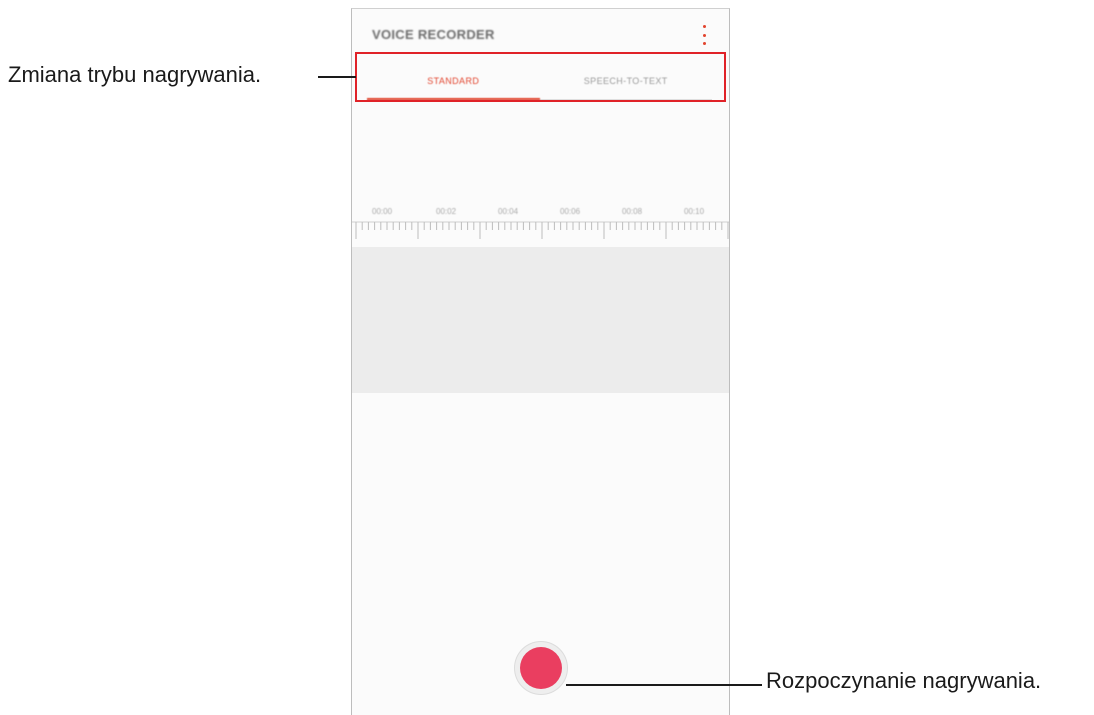 This screenshot has height=715, width=1094. Describe the element at coordinates (904, 680) in the screenshot. I see `callout-record-text: Rozpoczynanie nagrywania.` at that location.